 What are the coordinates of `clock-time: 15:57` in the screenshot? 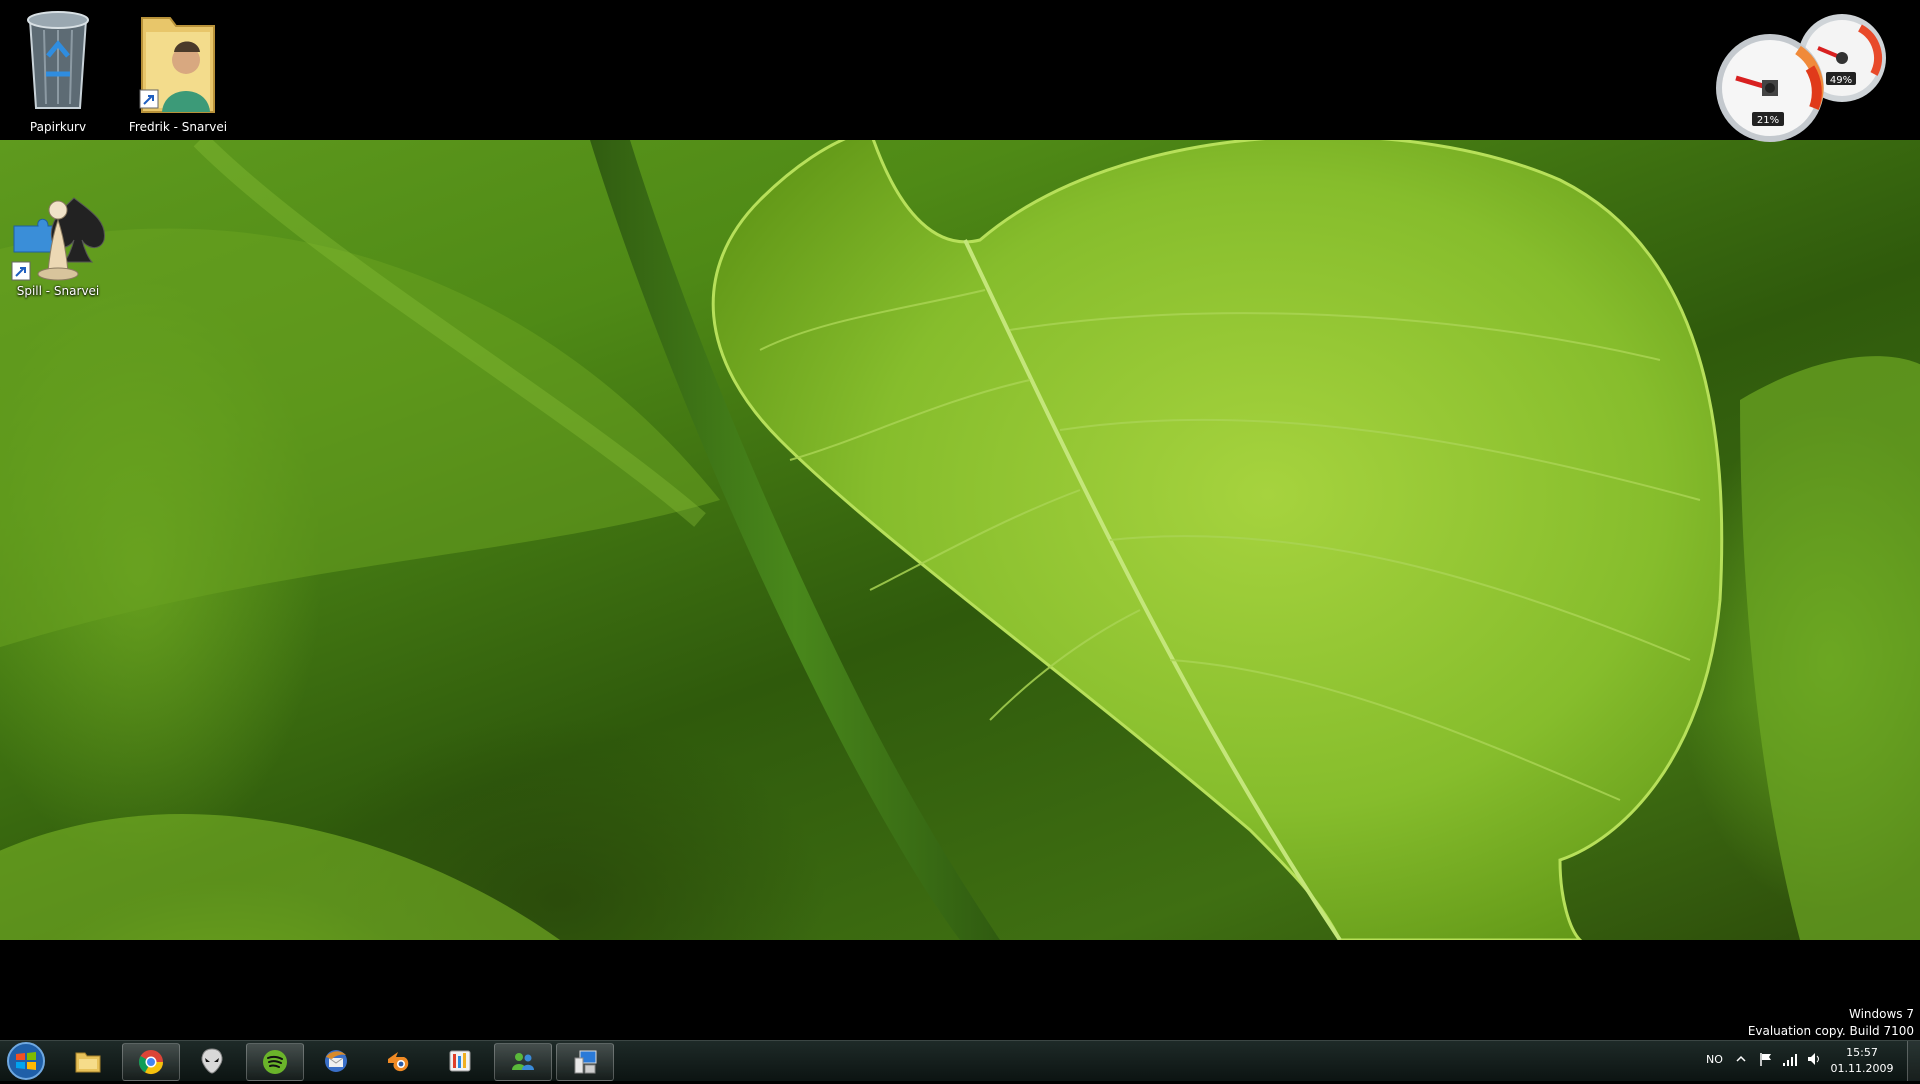 It's located at (1862, 1052).